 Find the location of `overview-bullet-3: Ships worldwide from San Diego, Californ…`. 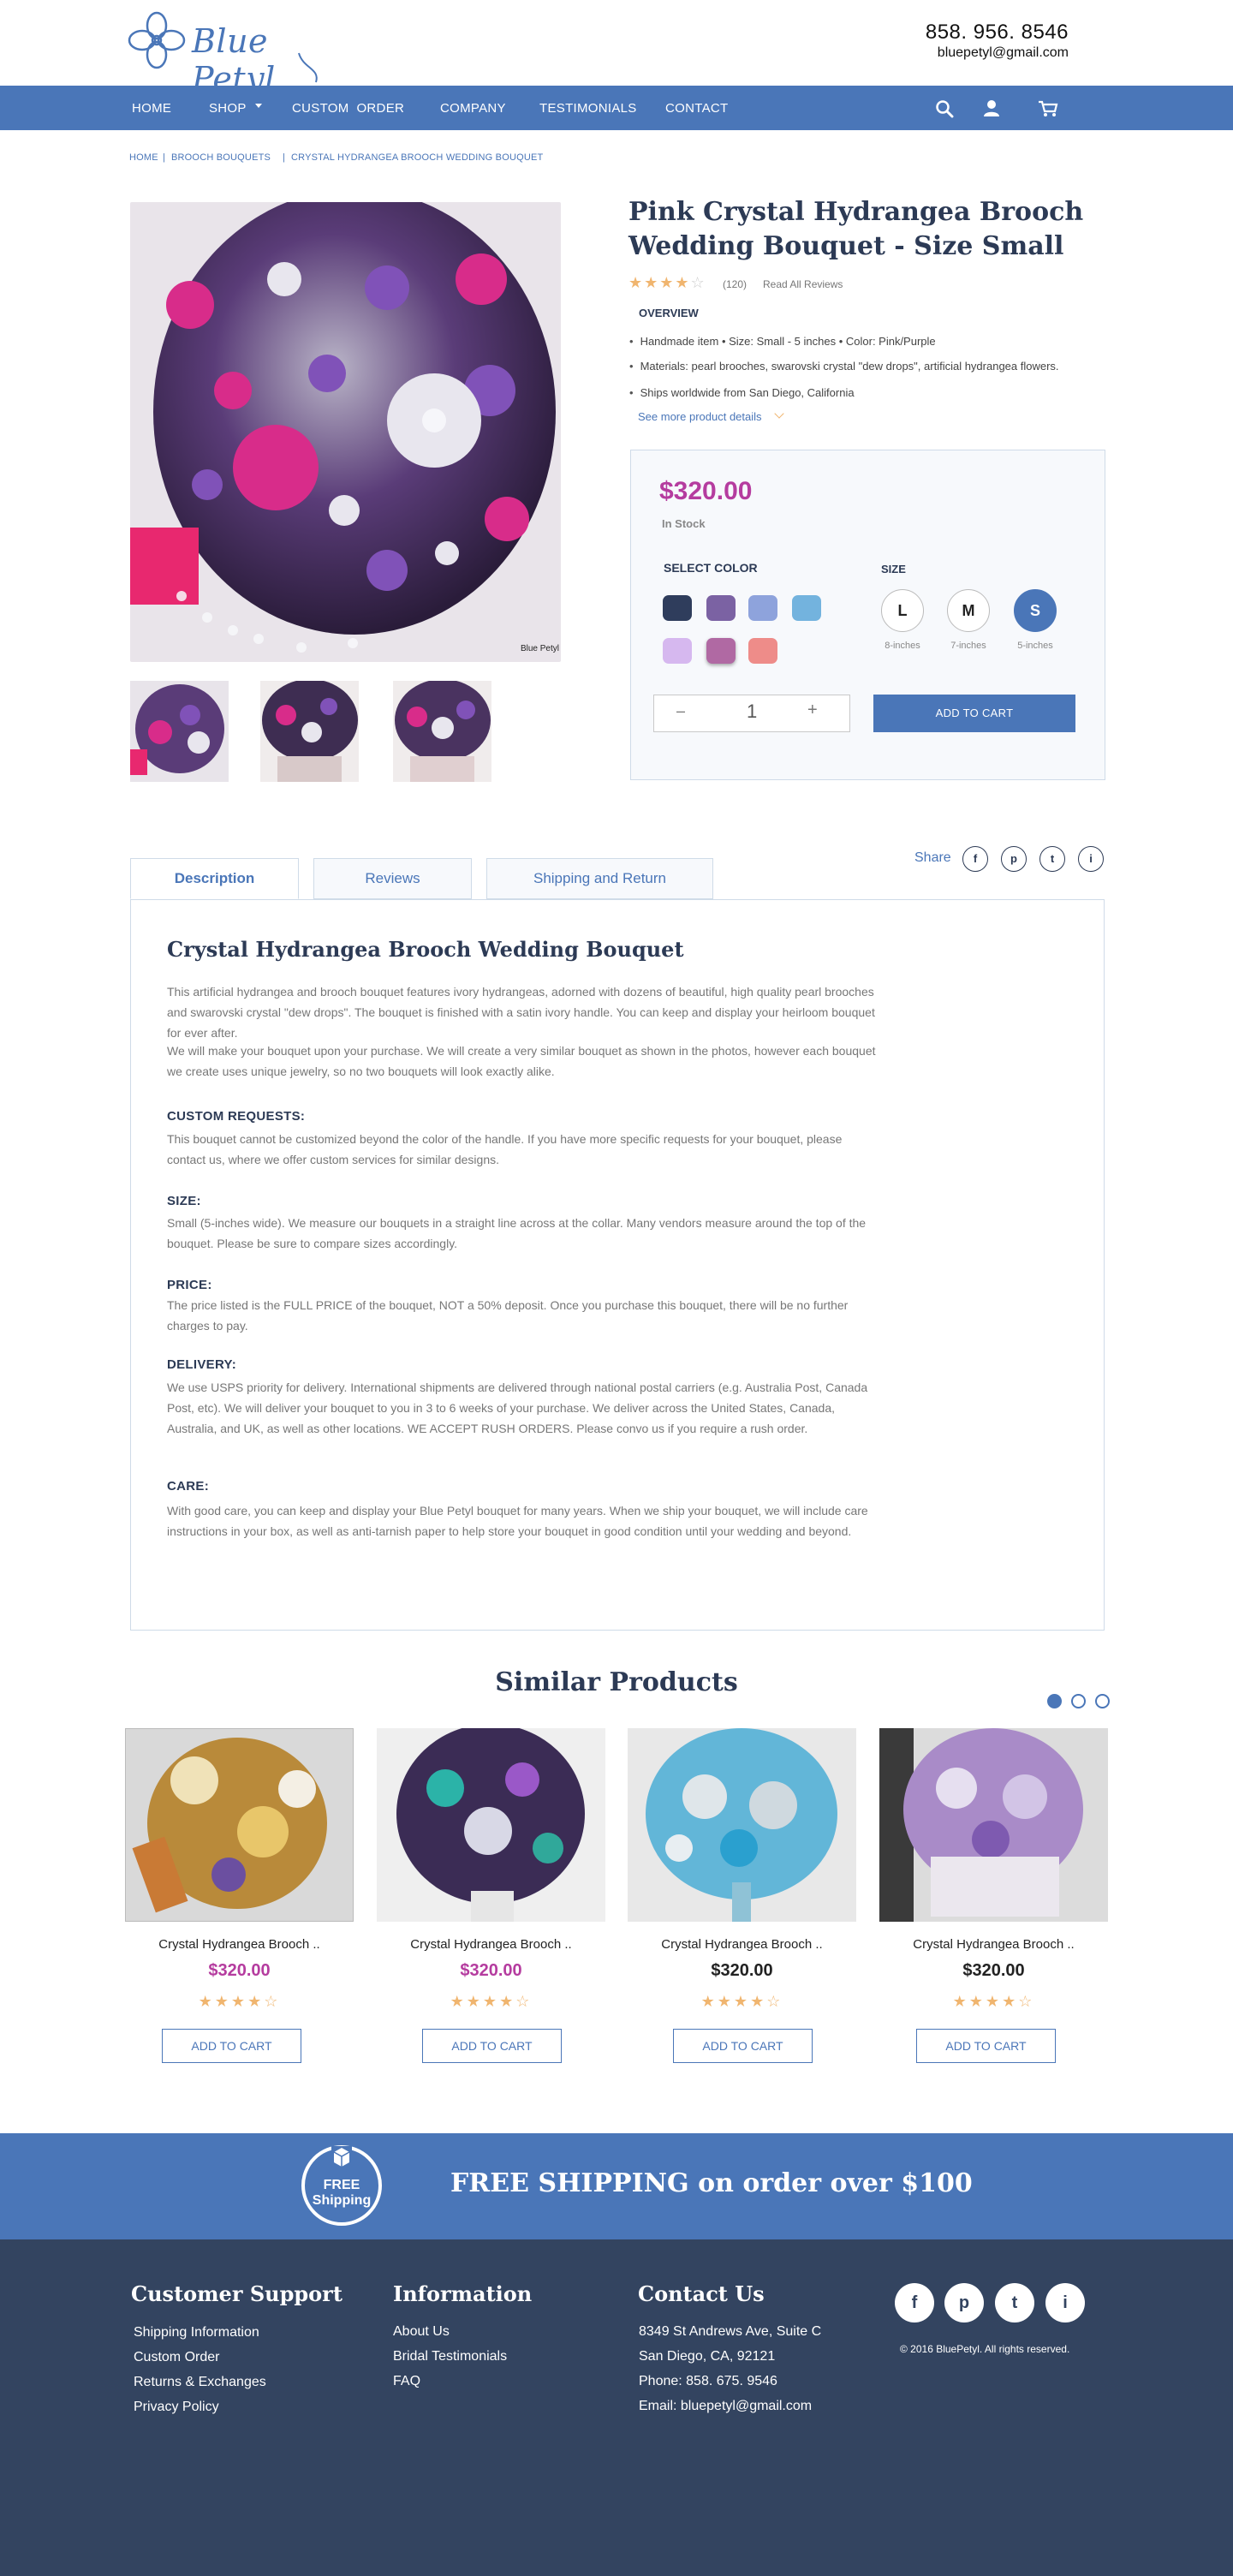

overview-bullet-3: Ships worldwide from San Diego, Californ… is located at coordinates (742, 392).